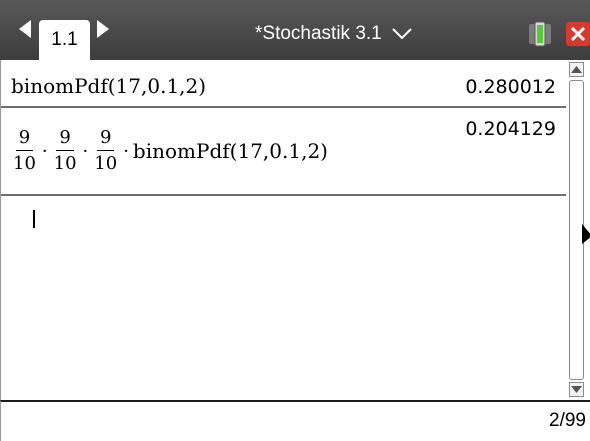 Image resolution: width=590 pixels, height=441 pixels. Describe the element at coordinates (402, 34) in the screenshot. I see `chevron-down-icon` at that location.